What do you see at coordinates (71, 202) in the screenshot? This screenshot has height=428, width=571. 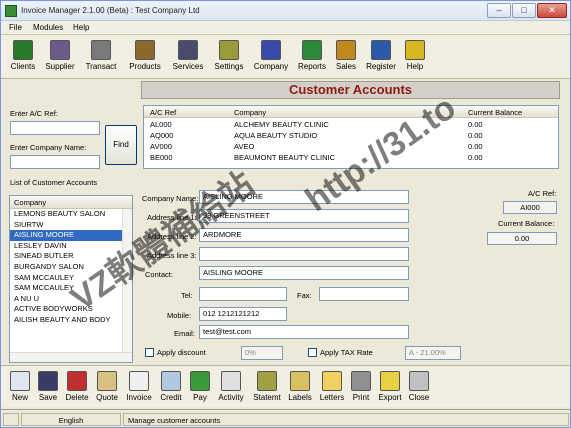 I see `customer-list-header: Company` at bounding box center [71, 202].